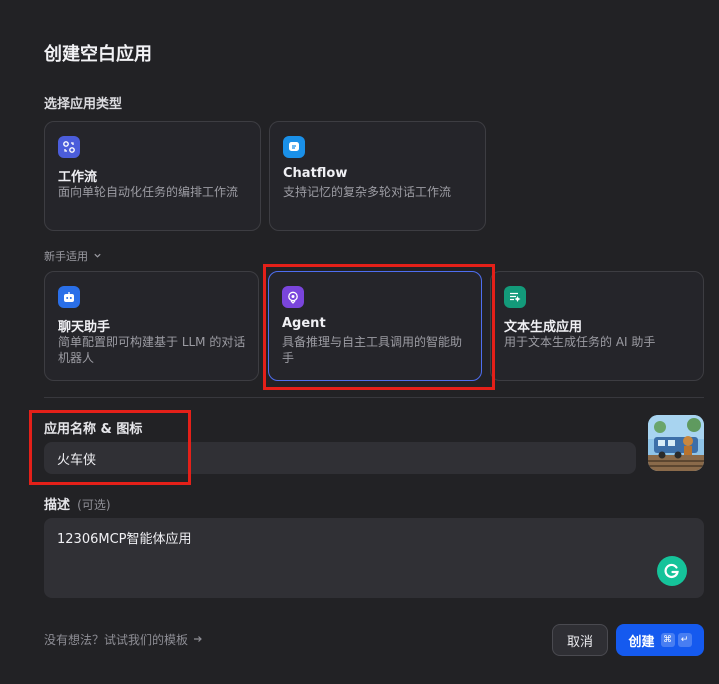 The width and height of the screenshot is (719, 684). Describe the element at coordinates (641, 642) in the screenshot. I see `create-button-label: 创建` at that location.